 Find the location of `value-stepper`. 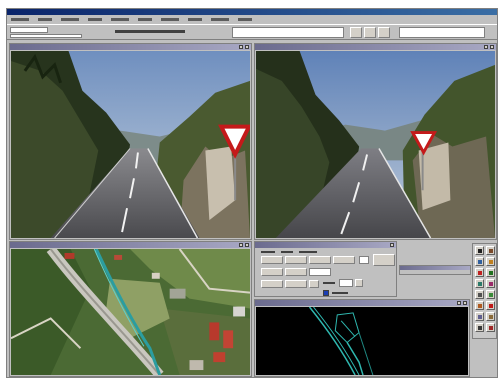

value-stepper is located at coordinates (359, 283).